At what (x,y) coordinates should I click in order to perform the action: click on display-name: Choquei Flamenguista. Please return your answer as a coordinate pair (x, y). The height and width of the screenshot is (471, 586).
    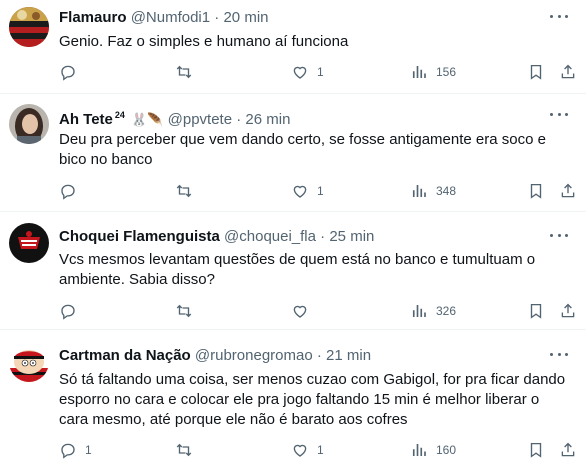
    Looking at the image, I should click on (139, 236).